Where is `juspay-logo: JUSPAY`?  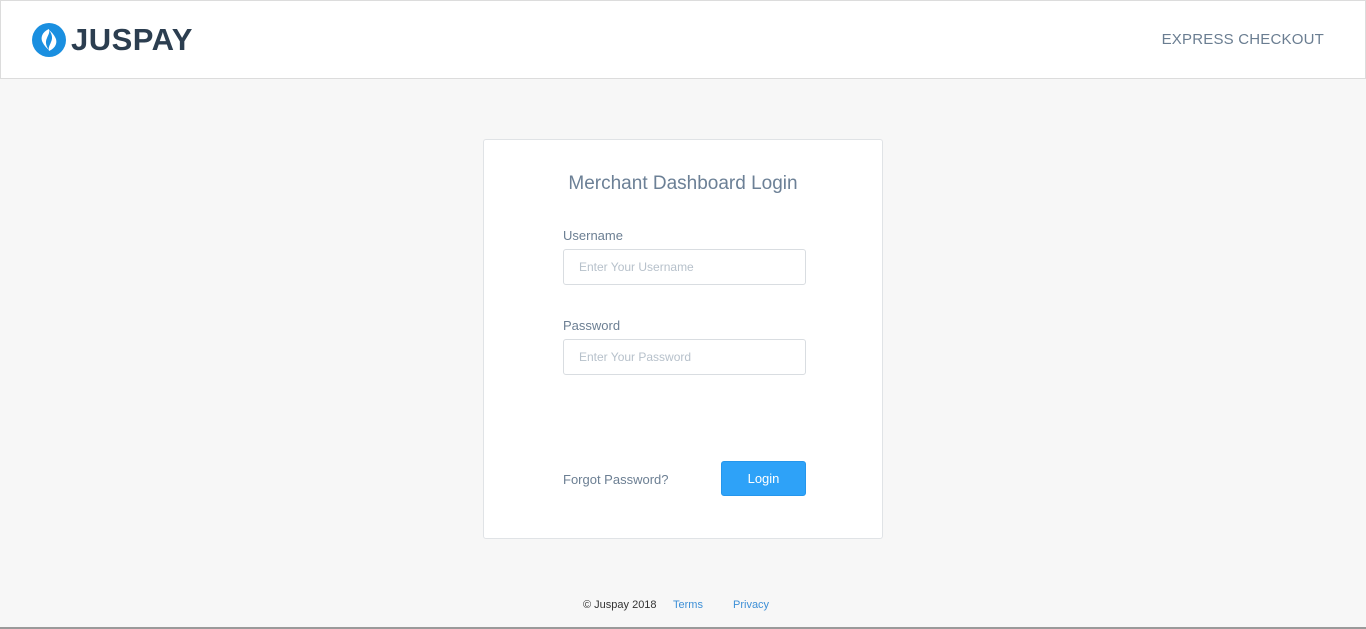 juspay-logo: JUSPAY is located at coordinates (112, 40).